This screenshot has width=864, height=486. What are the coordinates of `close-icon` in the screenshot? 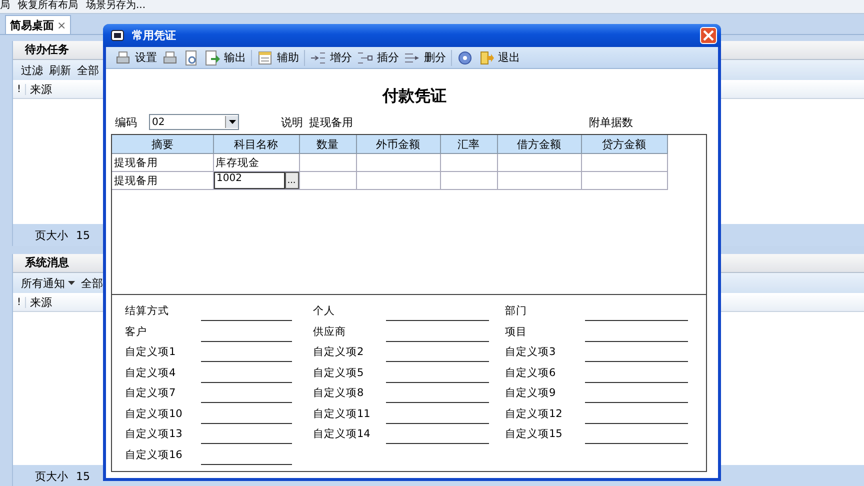 It's located at (708, 35).